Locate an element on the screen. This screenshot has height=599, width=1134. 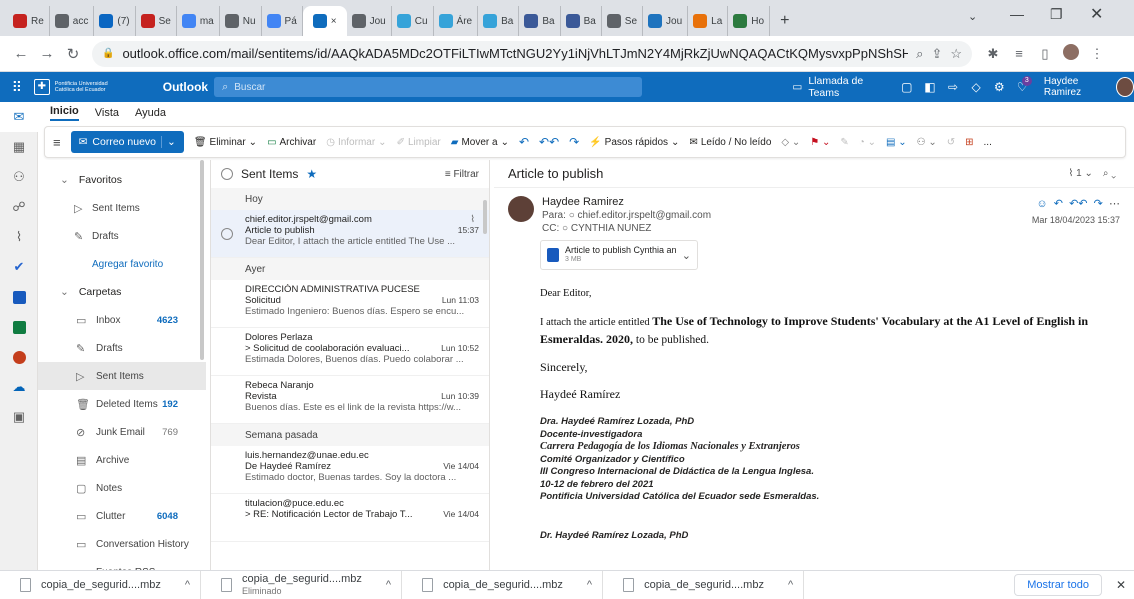
browser-menu-icon: ⋮ is located at coordinates (1097, 54).